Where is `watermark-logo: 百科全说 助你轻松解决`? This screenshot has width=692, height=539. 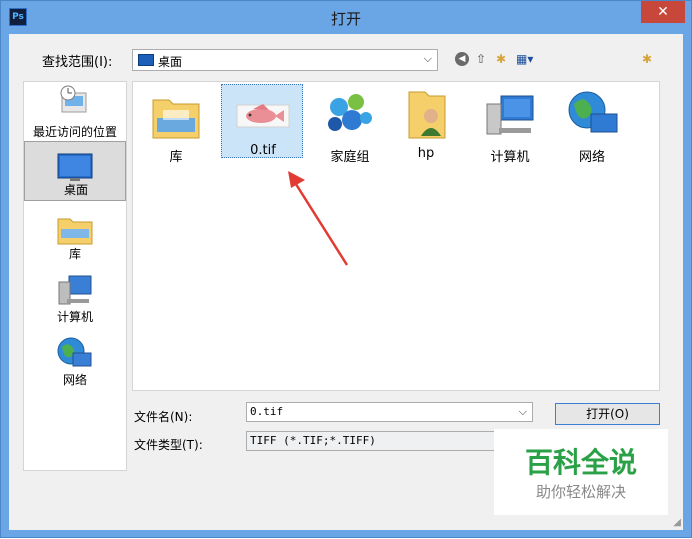
watermark-logo: 百科全说 助你轻松解决 is located at coordinates (581, 472).